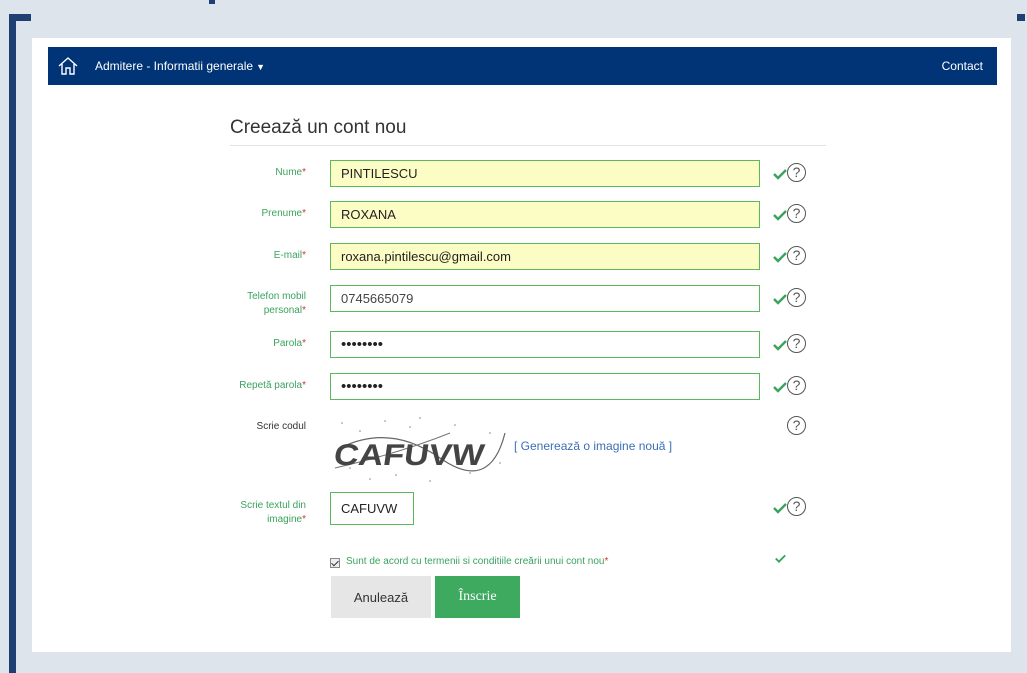 Image resolution: width=1027 pixels, height=673 pixels. Describe the element at coordinates (477, 597) in the screenshot. I see `submit-button: Înscrie` at that location.